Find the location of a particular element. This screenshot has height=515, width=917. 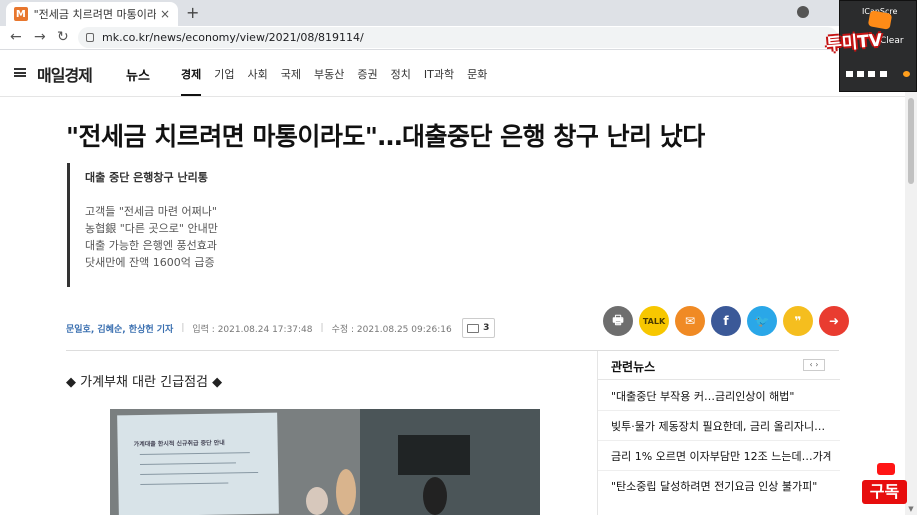

photo-notice-text: 가계대출 한시적 신규취급 중단 안내 is located at coordinates (179, 444).